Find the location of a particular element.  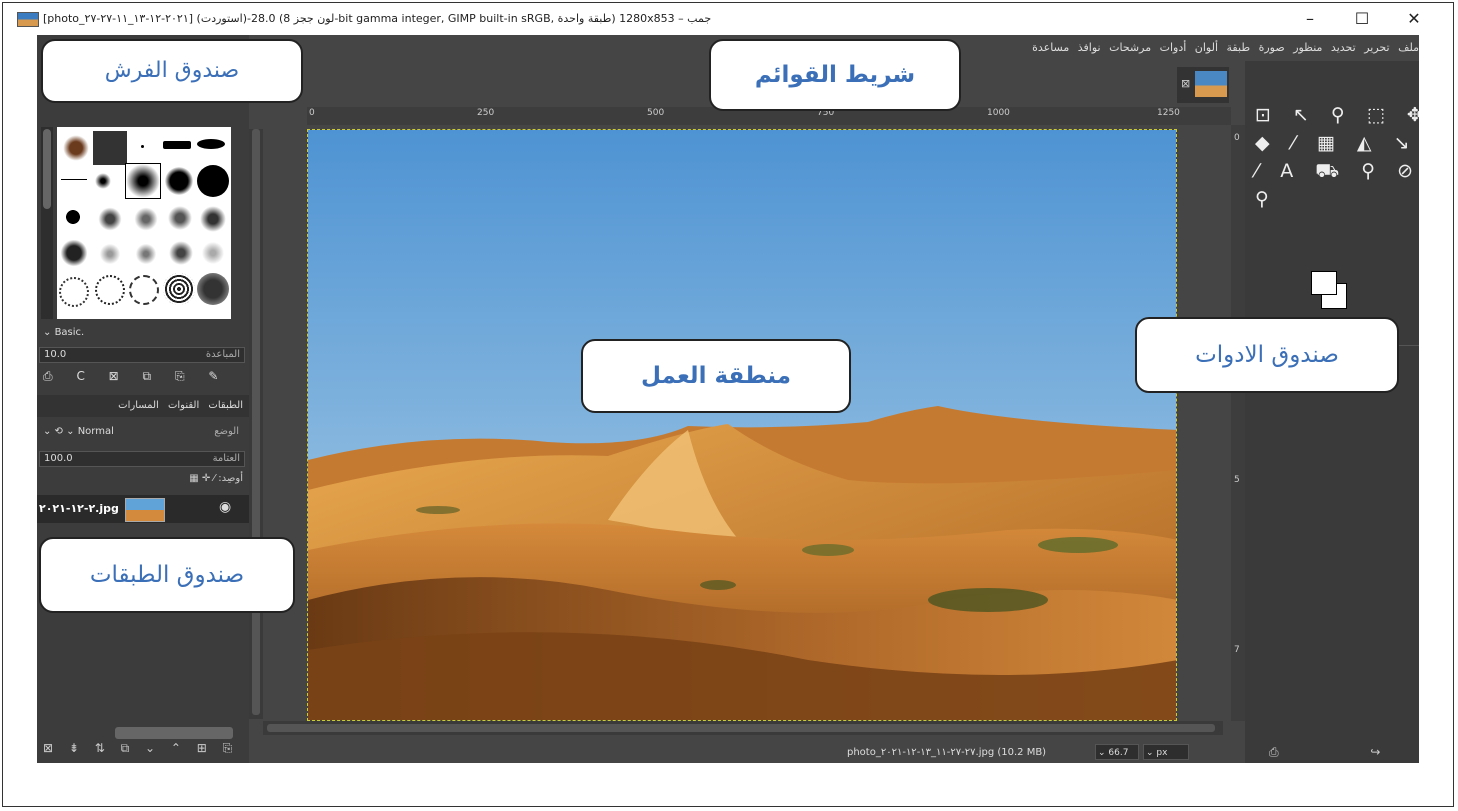

tool-row: ⚲ is located at coordinates (1337, 199).